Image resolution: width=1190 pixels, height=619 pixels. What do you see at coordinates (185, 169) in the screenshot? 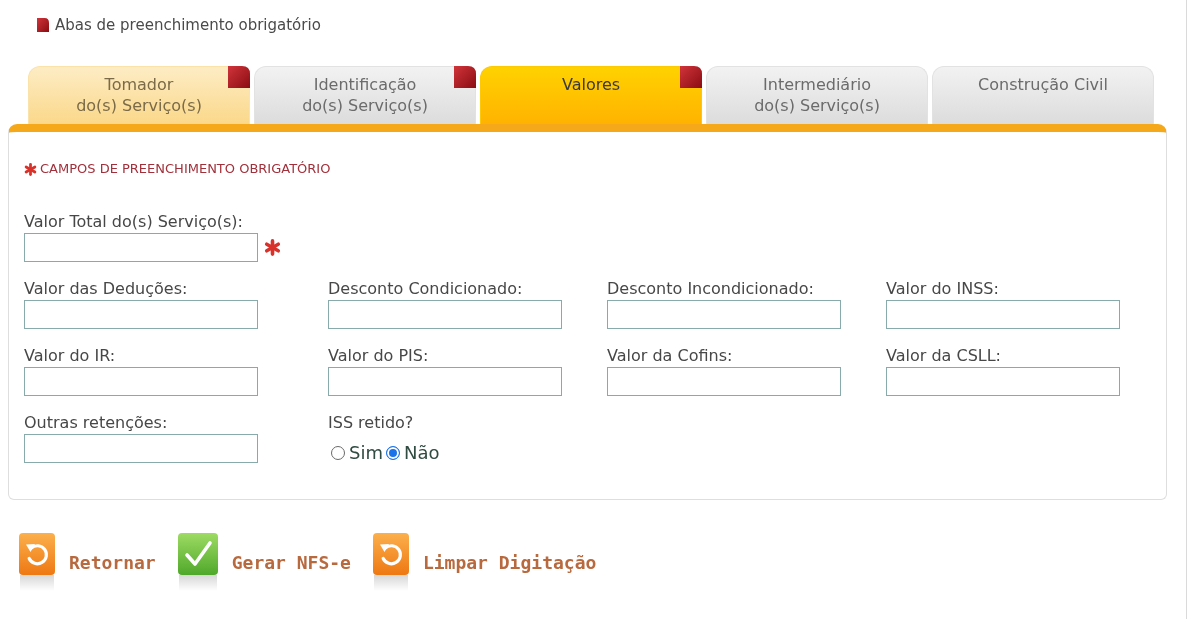
I see `required-note: CAMPOS DE PREENCHIMENTO OBRIGATÓRIO` at bounding box center [185, 169].